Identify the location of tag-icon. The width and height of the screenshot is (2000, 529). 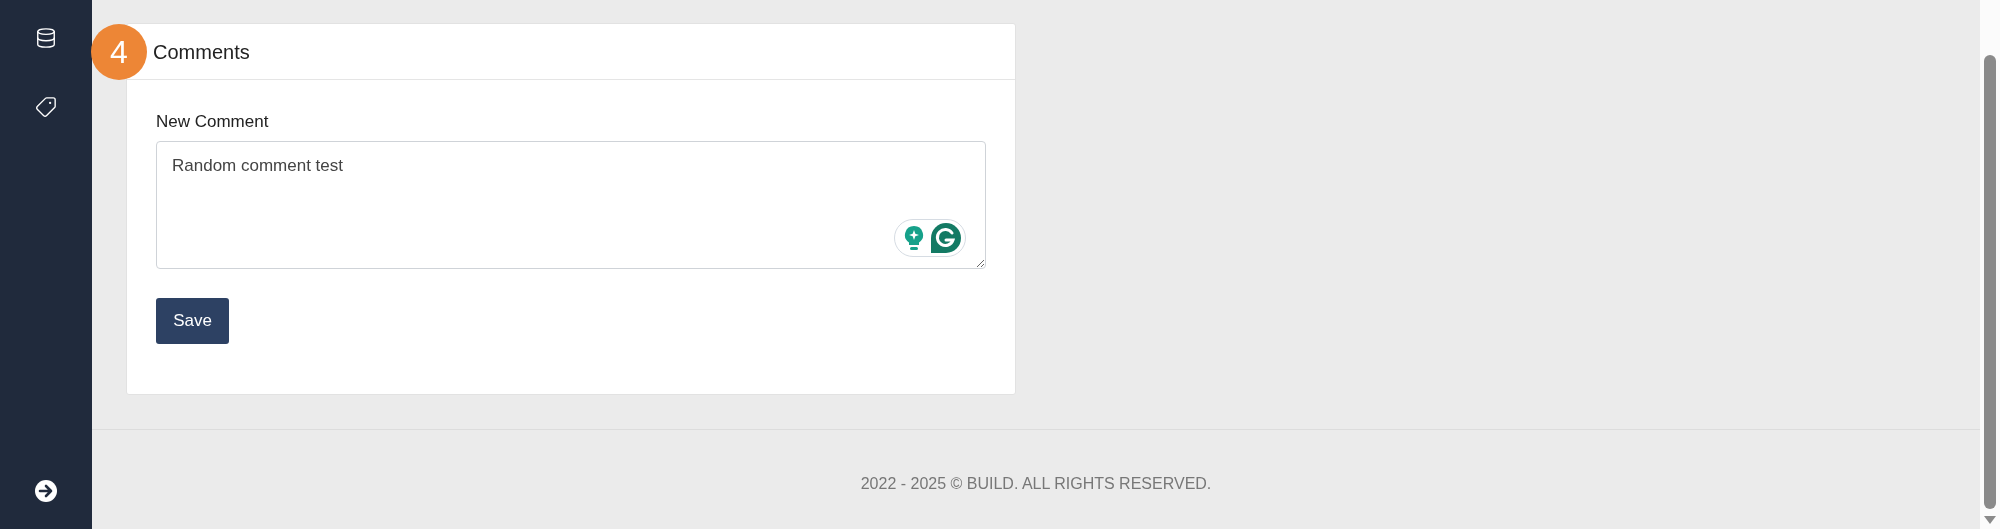
(46, 107).